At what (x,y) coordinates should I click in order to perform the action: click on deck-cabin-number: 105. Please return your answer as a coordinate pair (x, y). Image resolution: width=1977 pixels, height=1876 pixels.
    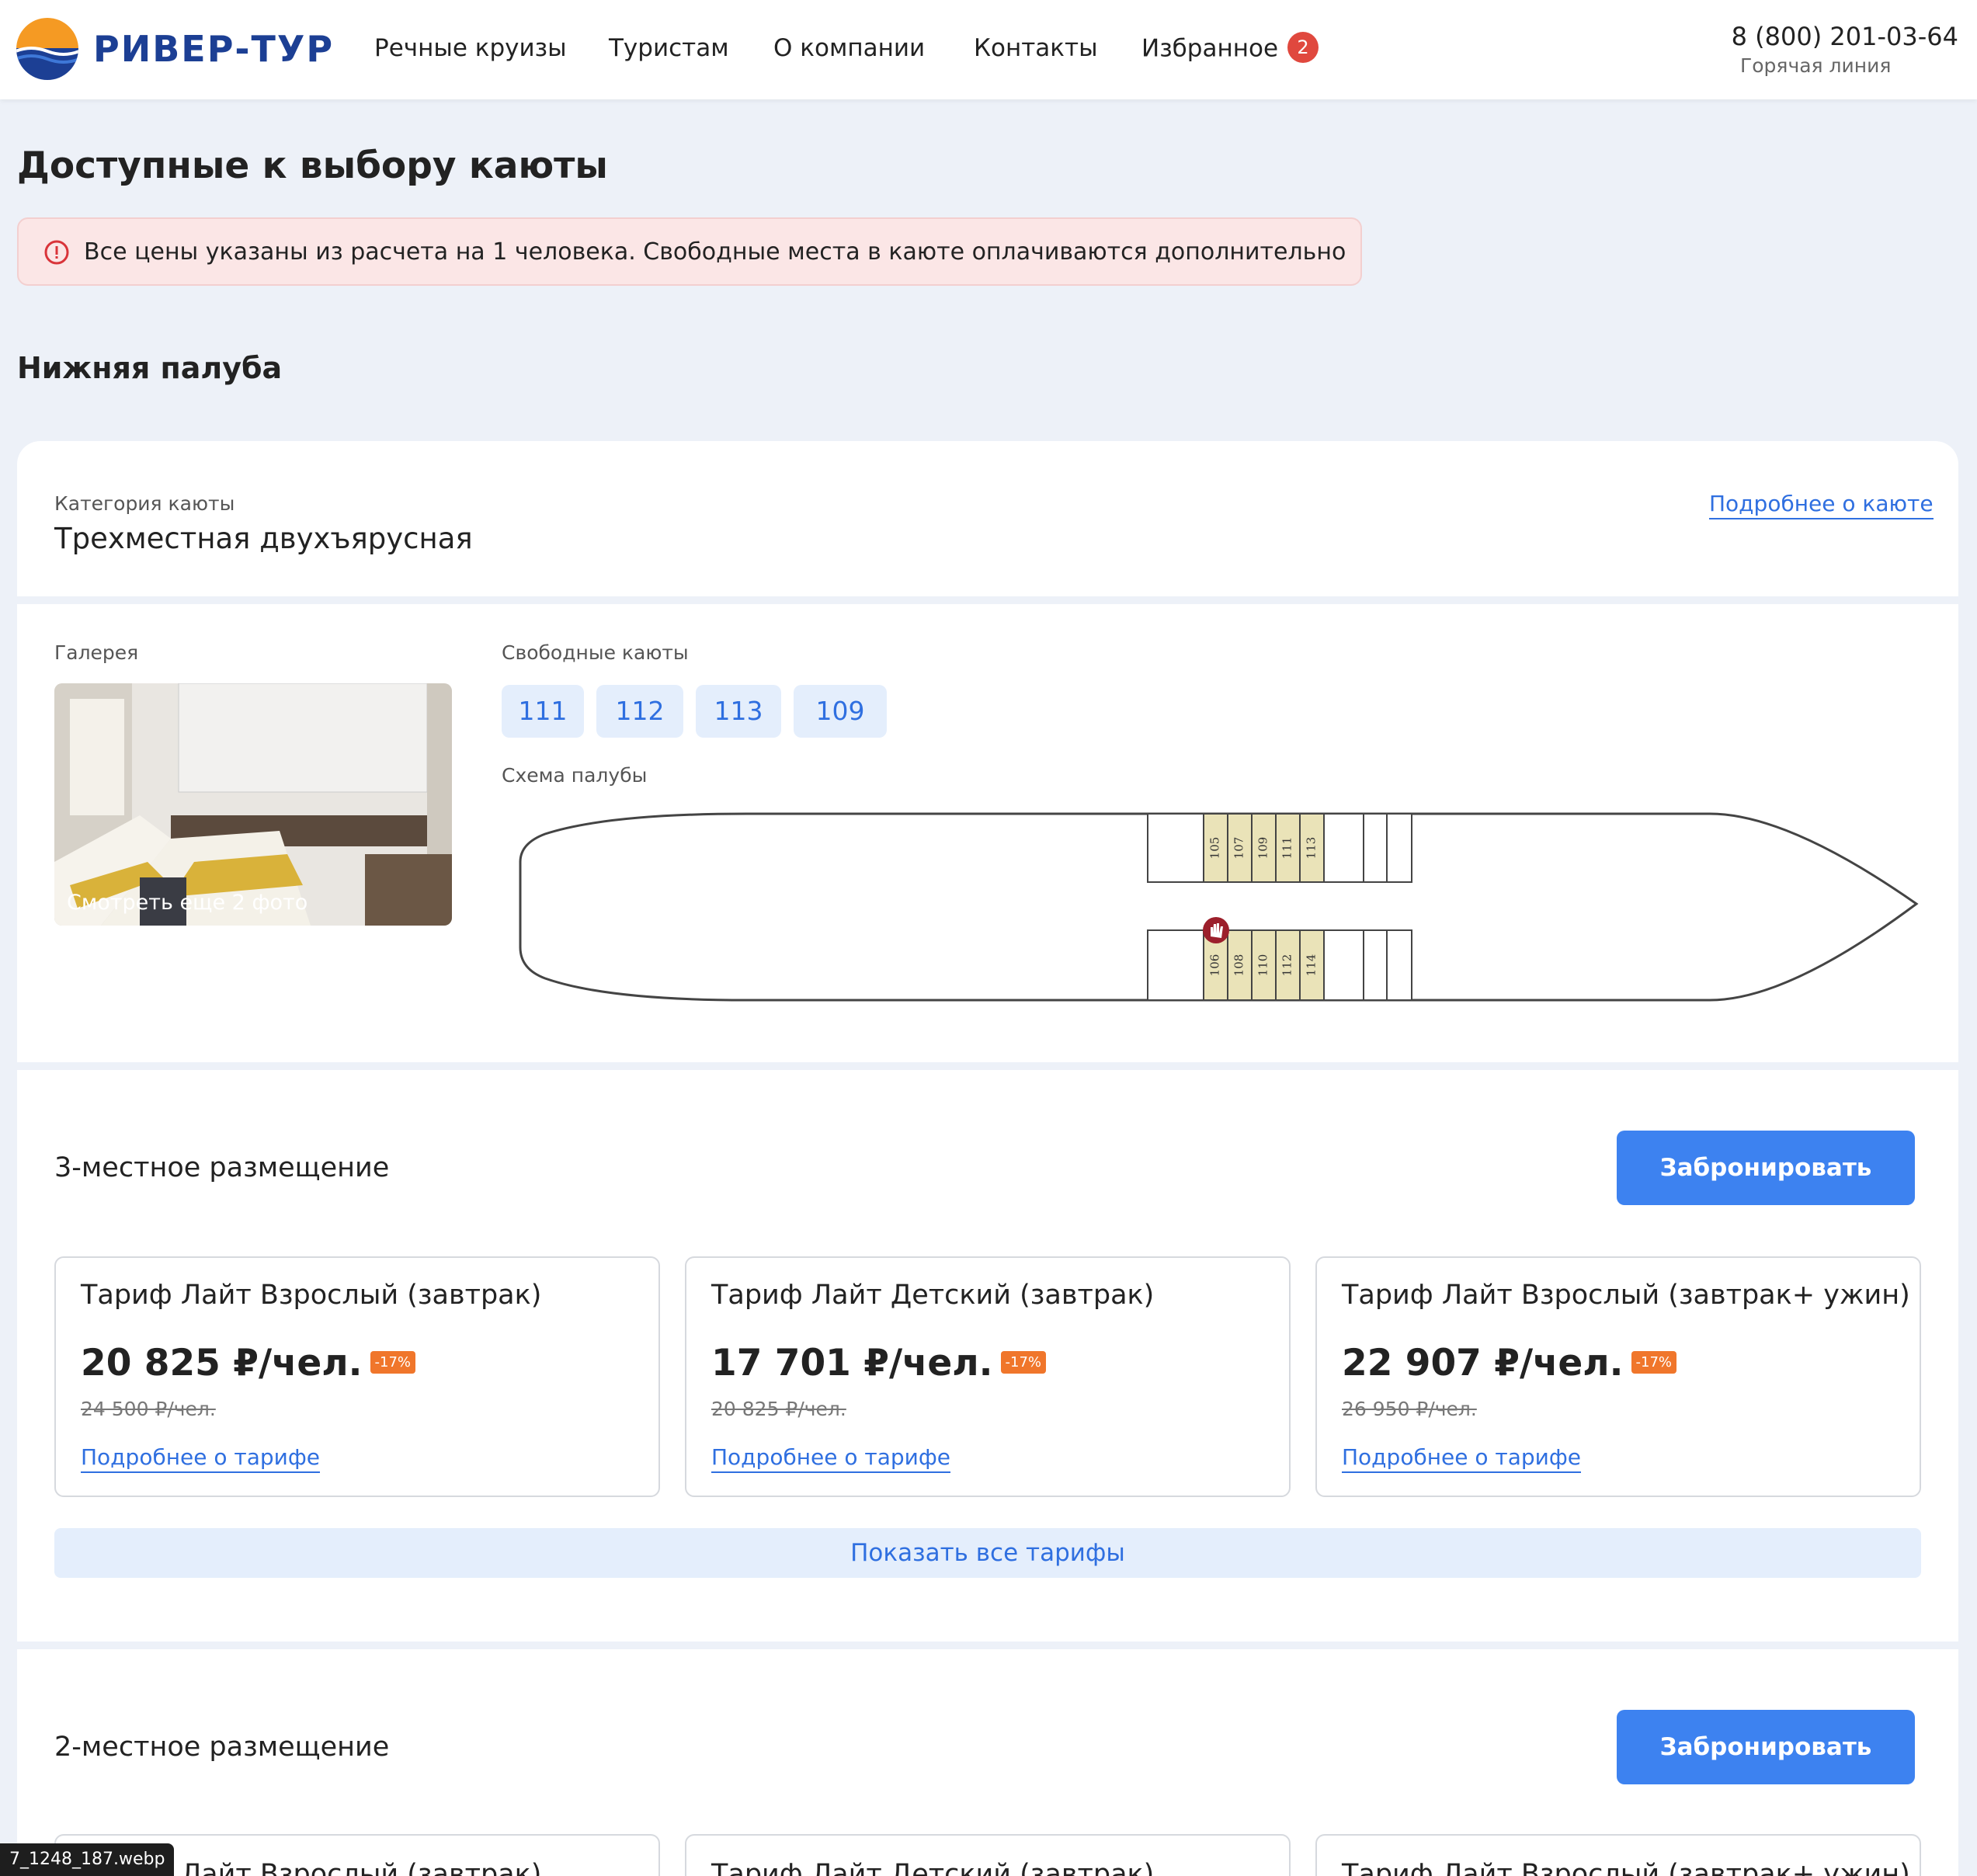
    Looking at the image, I should click on (1215, 848).